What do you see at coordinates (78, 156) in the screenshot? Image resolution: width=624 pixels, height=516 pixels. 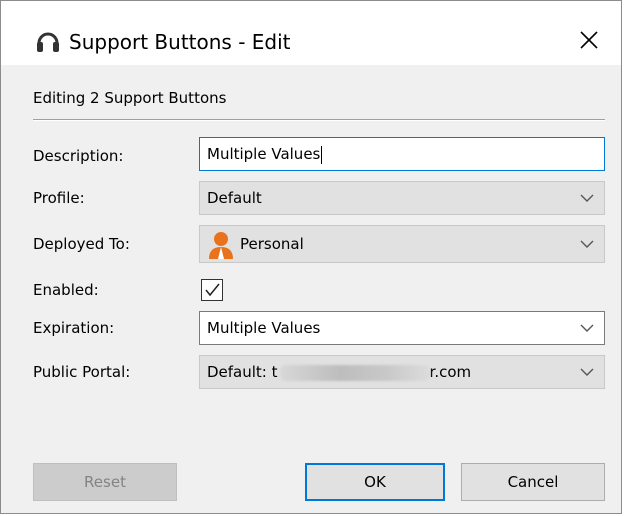 I see `description-label: Description:` at bounding box center [78, 156].